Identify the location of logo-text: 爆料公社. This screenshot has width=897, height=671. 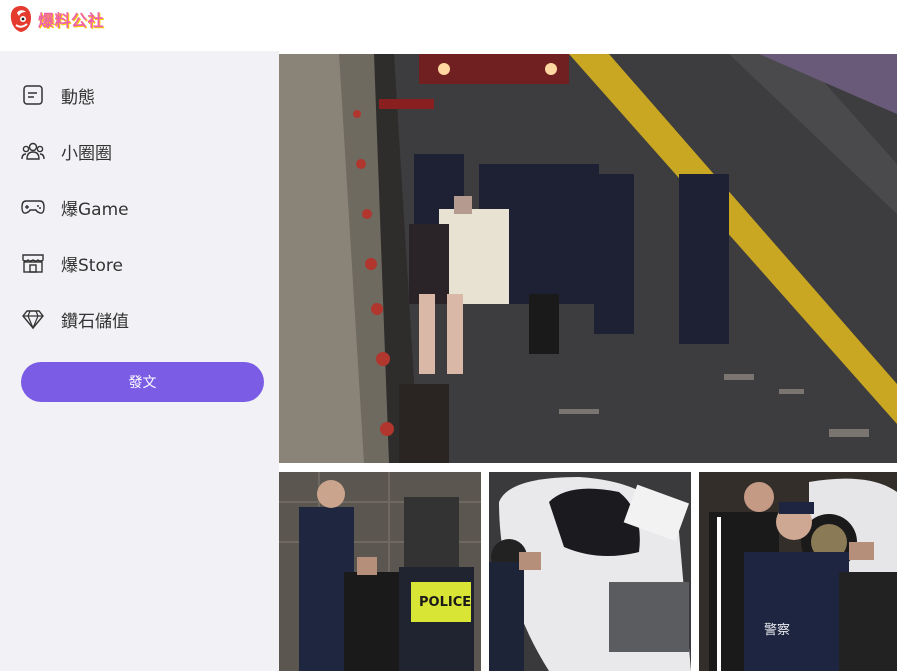
(71, 20).